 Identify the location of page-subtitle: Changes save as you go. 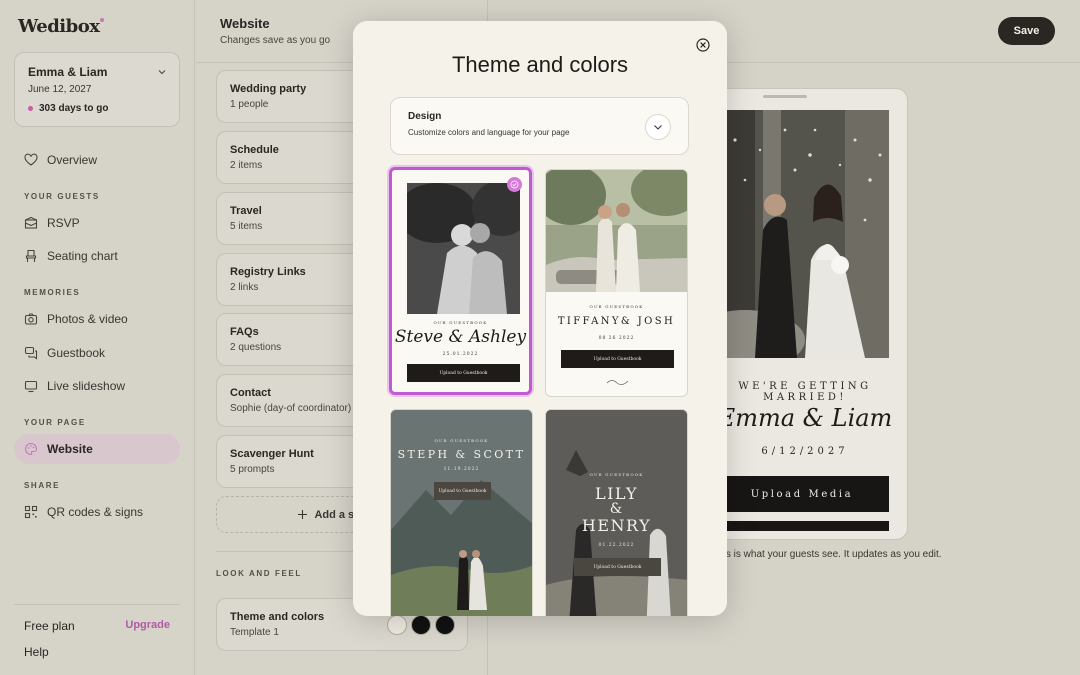
(275, 40).